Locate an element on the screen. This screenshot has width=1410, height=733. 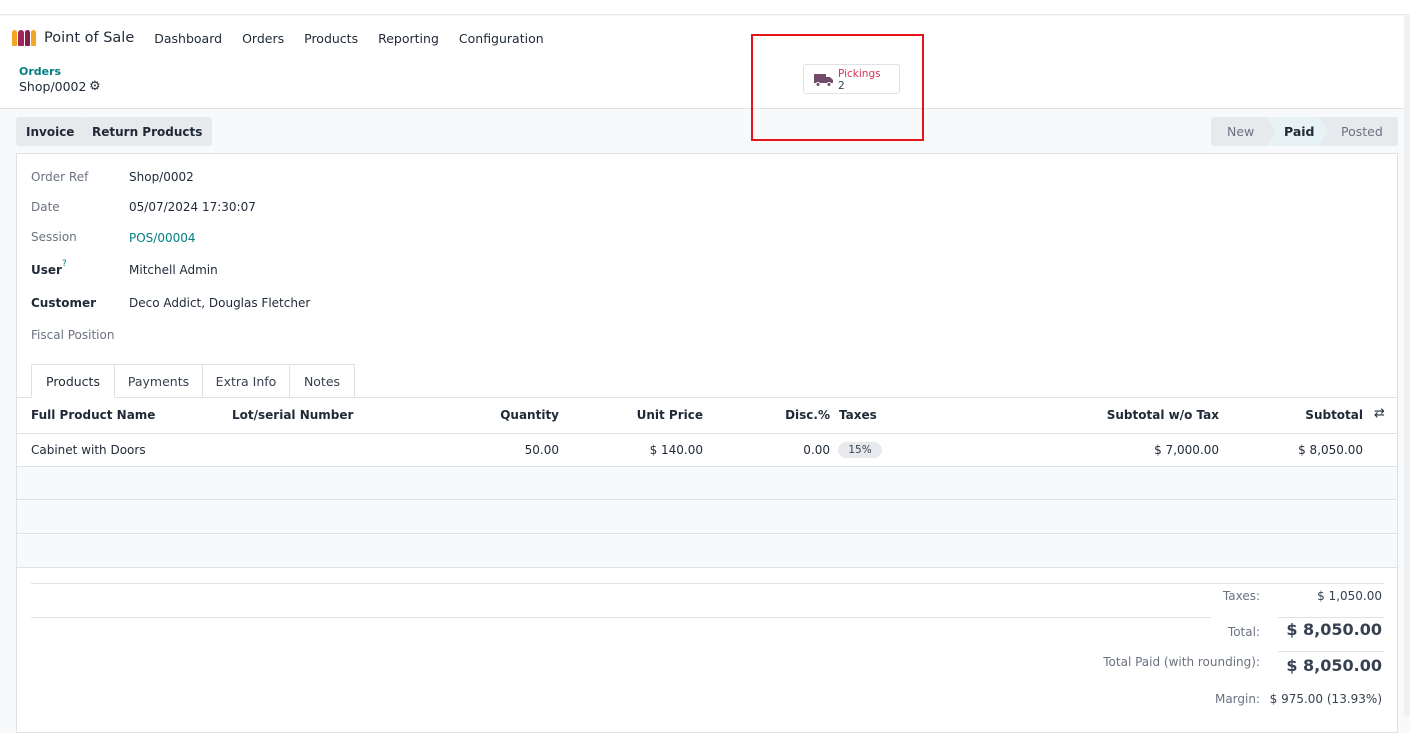
invoice-button: Invoice is located at coordinates (50, 131).